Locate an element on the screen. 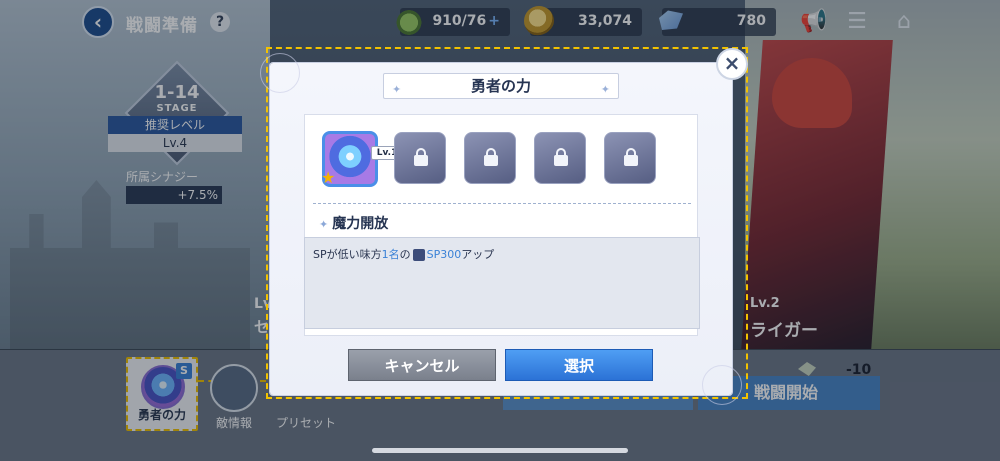 This screenshot has height=461, width=1000. skill-name: ✦ 魔力開放 is located at coordinates (353, 223).